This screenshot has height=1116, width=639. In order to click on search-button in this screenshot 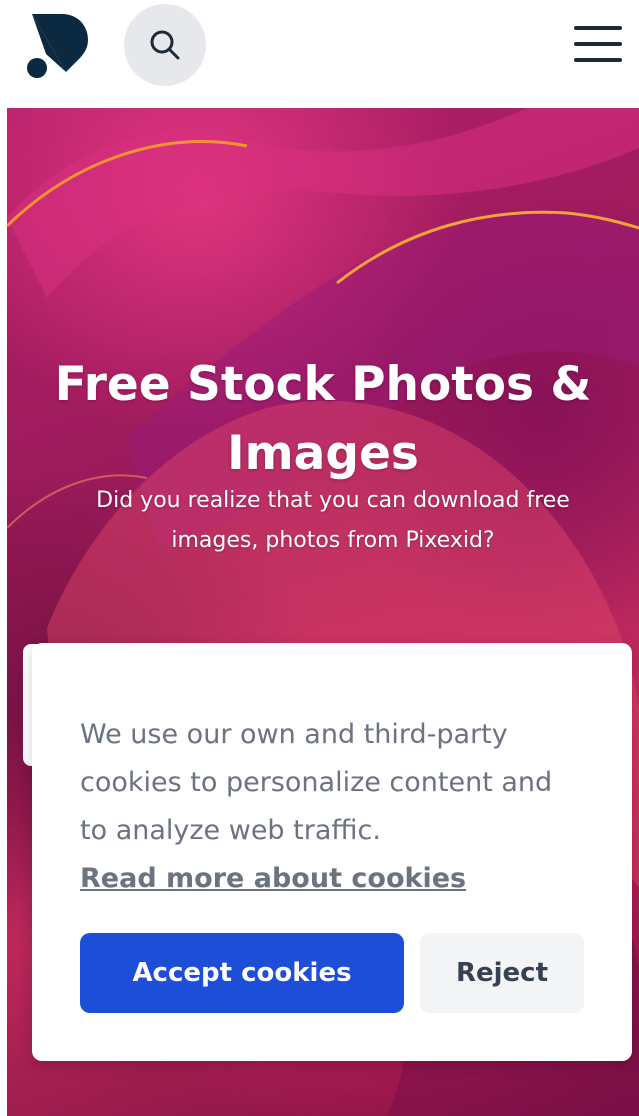, I will do `click(165, 45)`.